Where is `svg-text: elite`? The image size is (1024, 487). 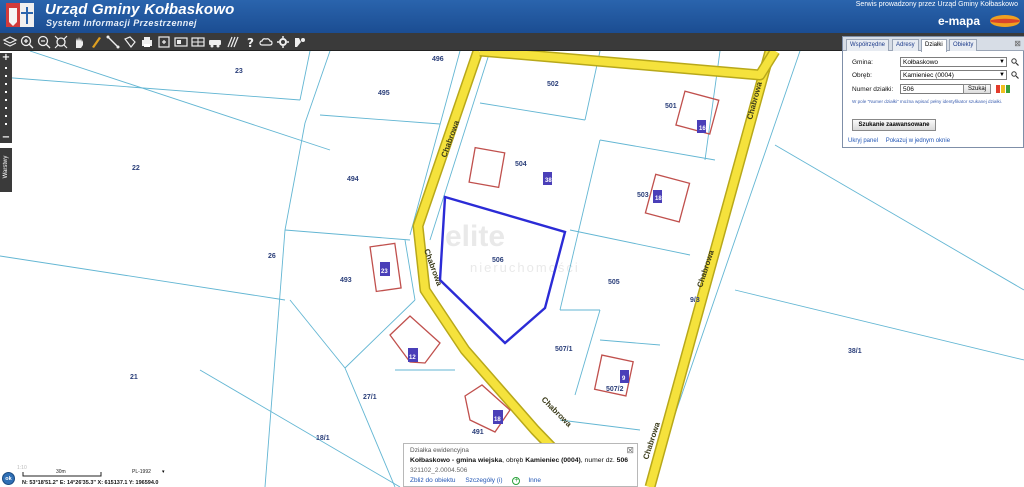 svg-text: elite is located at coordinates (475, 236).